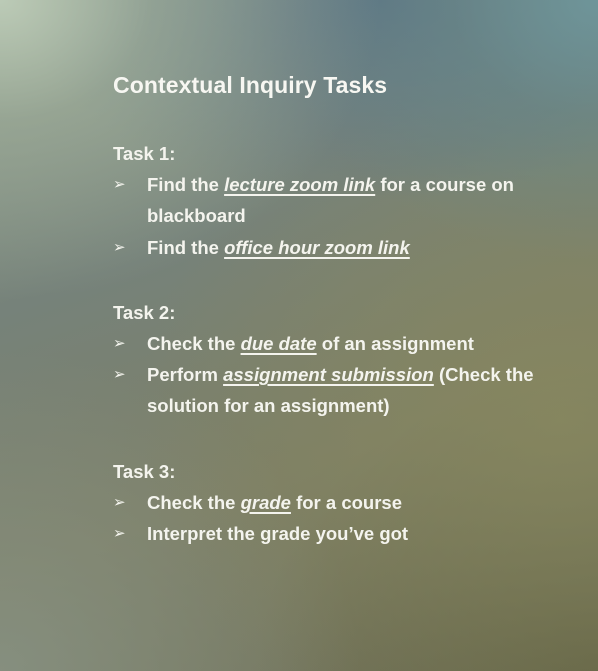 This screenshot has width=598, height=671. What do you see at coordinates (328, 375) in the screenshot?
I see `item-emphasis: assignment submission` at bounding box center [328, 375].